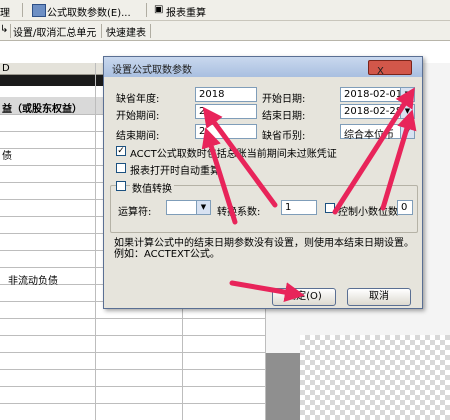 The image size is (450, 420). What do you see at coordinates (369, 135) in the screenshot?
I see `currency-value: 综合本位币` at bounding box center [369, 135].